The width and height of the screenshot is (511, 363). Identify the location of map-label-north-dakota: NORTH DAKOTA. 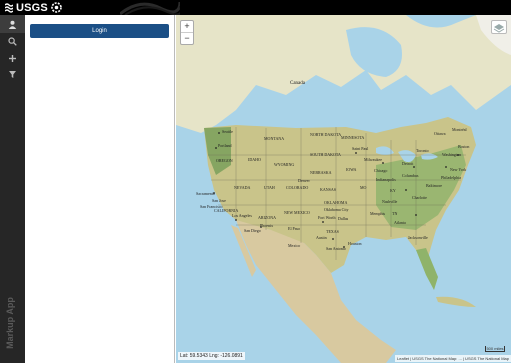
(326, 134).